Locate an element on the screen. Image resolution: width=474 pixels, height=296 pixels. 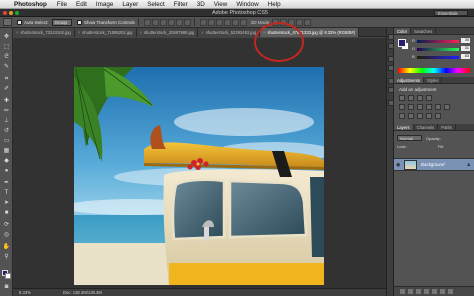
link-layers-icon is located at coordinates (402, 291).